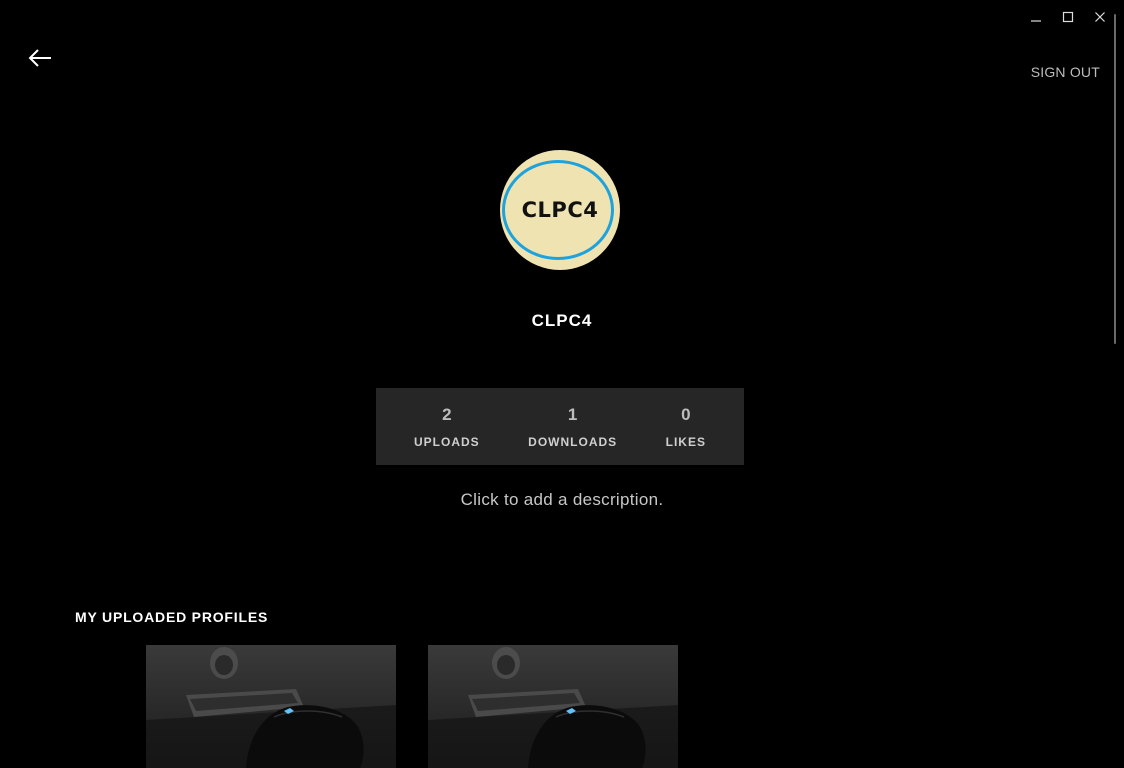  Describe the element at coordinates (572, 414) in the screenshot. I see `stat-value: 1` at that location.